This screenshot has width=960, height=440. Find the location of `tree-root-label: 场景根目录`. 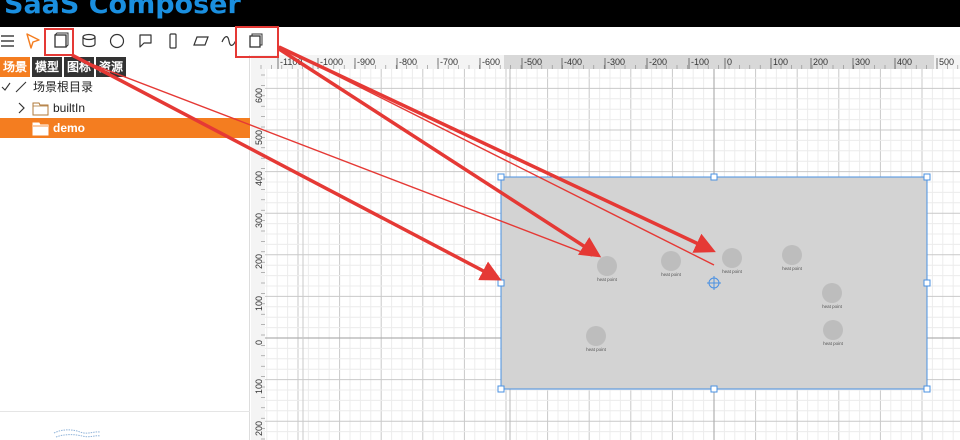

tree-root-label: 场景根目录 is located at coordinates (63, 87).